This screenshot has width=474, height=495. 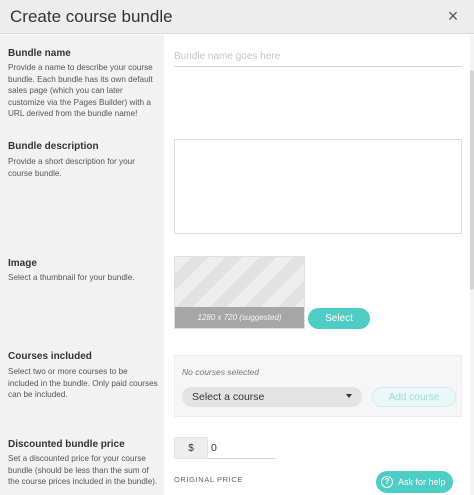 What do you see at coordinates (318, 57) in the screenshot?
I see `bundle-name-input` at bounding box center [318, 57].